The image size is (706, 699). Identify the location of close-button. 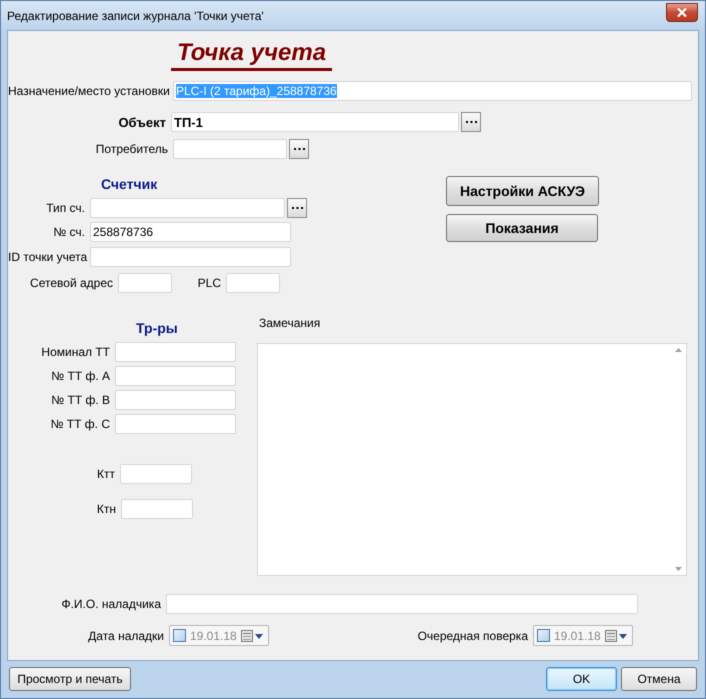
(682, 12).